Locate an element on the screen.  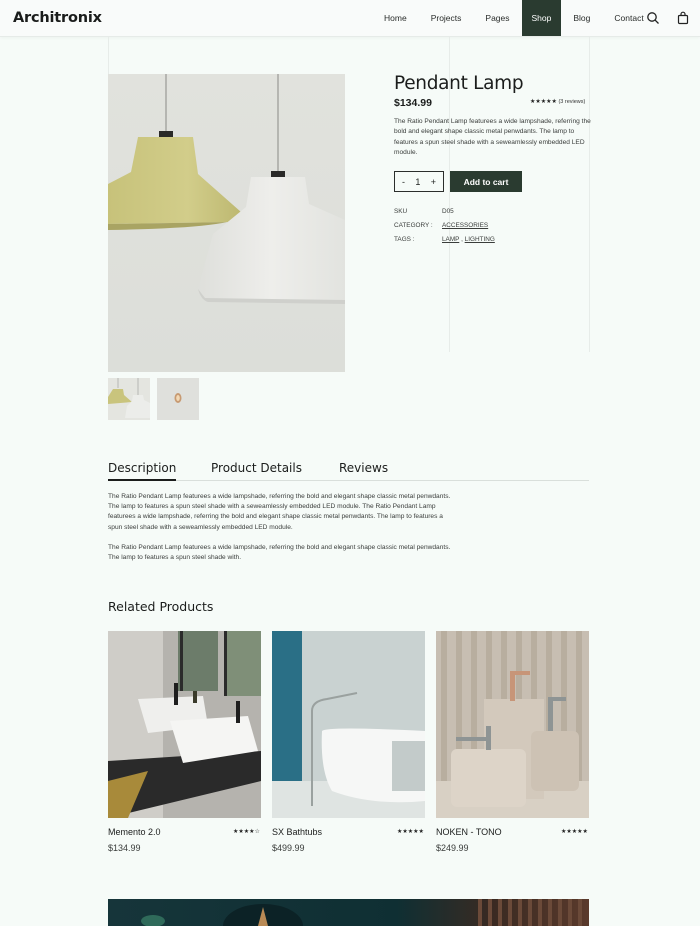
category-label: CATEGORY : is located at coordinates (413, 225).